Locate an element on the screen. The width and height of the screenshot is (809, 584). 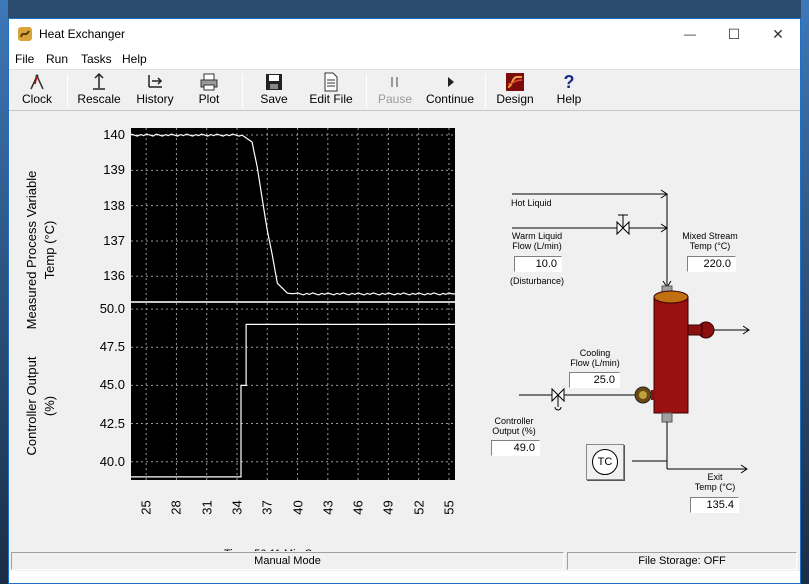
tc-label: TC is located at coordinates (605, 462).